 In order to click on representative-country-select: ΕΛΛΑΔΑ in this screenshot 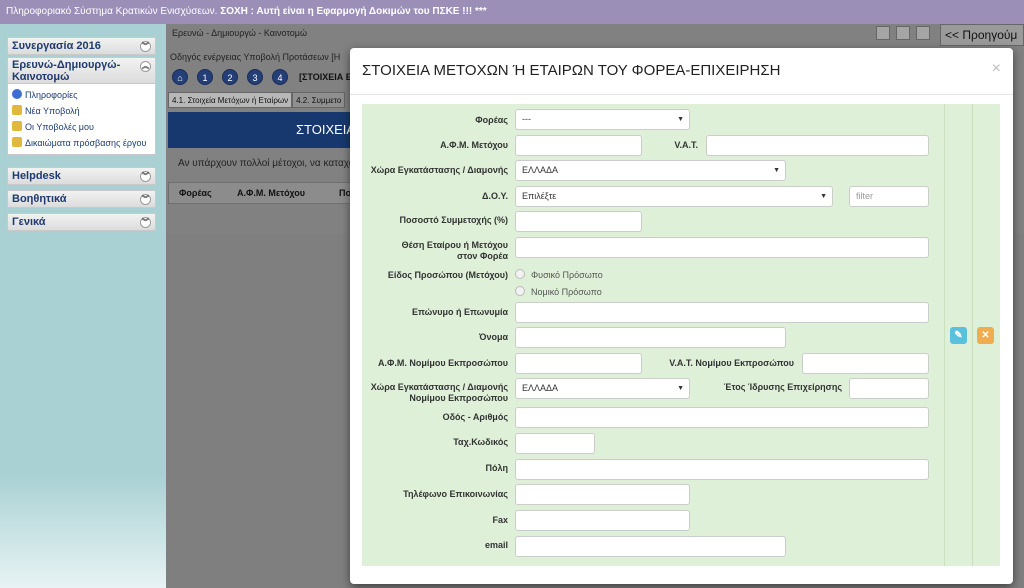, I will do `click(602, 388)`.